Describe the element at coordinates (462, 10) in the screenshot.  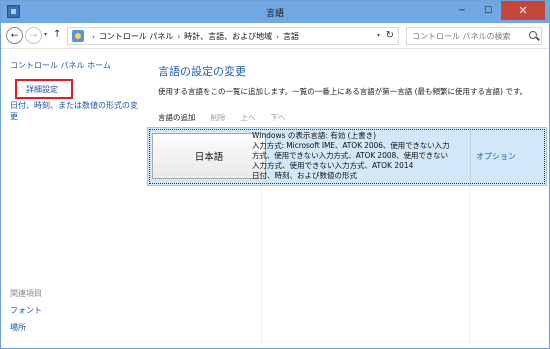
I see `minimize-button: ─` at that location.